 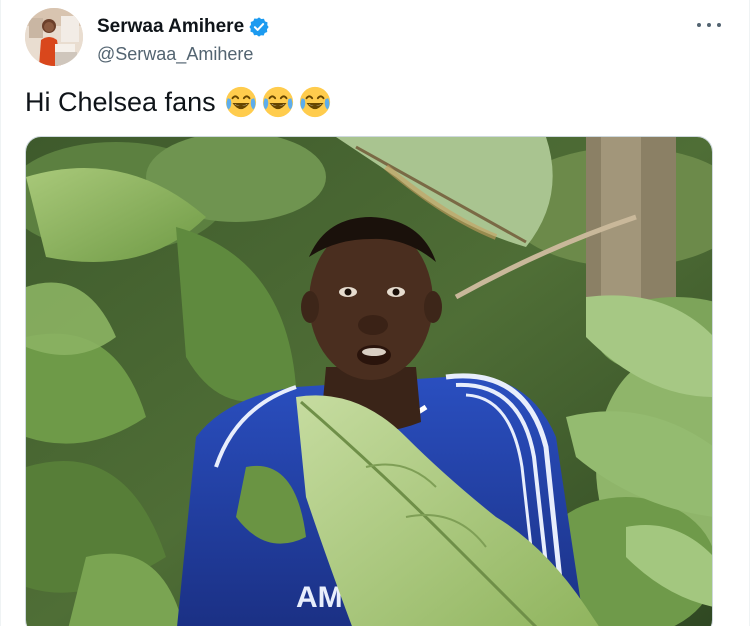 I want to click on tweet-text-content: Hi Chelsea fans, so click(x=120, y=102).